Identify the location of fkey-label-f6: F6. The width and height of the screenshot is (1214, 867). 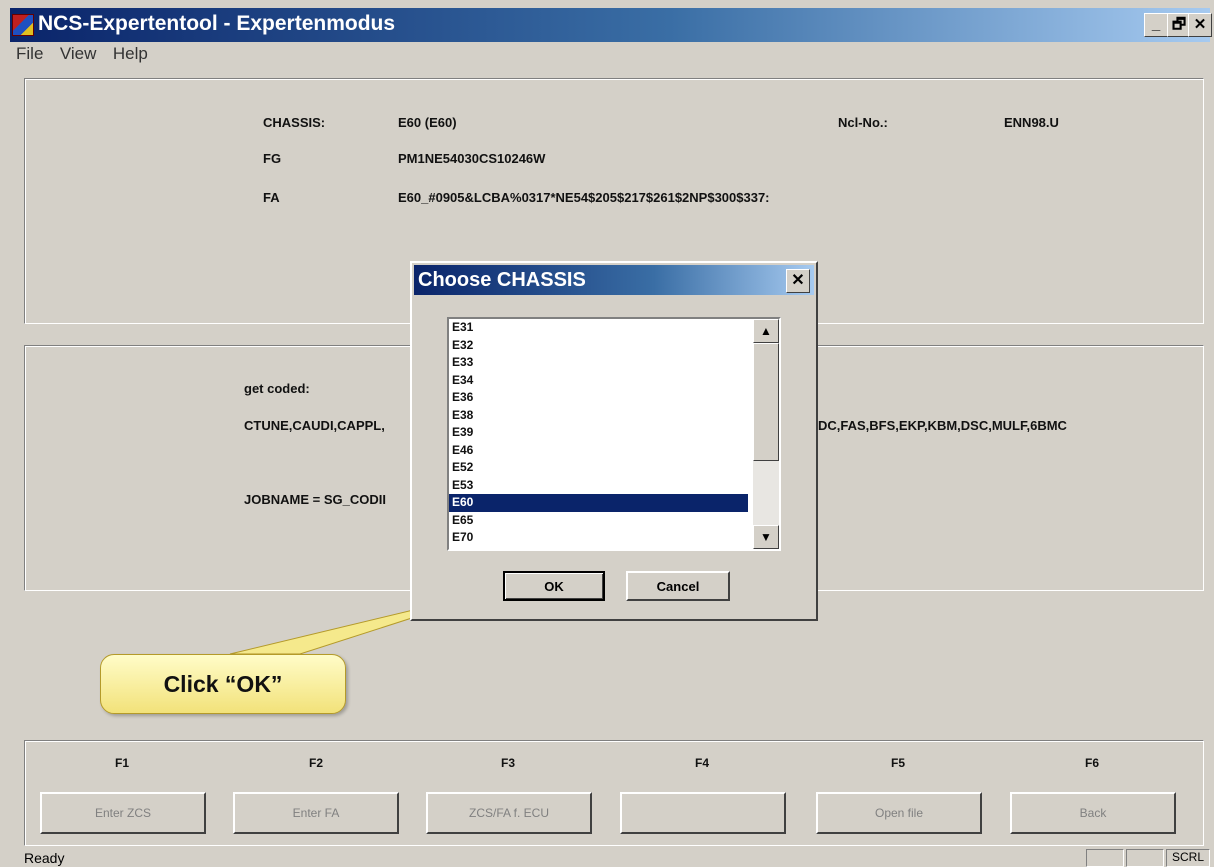
(1091, 763).